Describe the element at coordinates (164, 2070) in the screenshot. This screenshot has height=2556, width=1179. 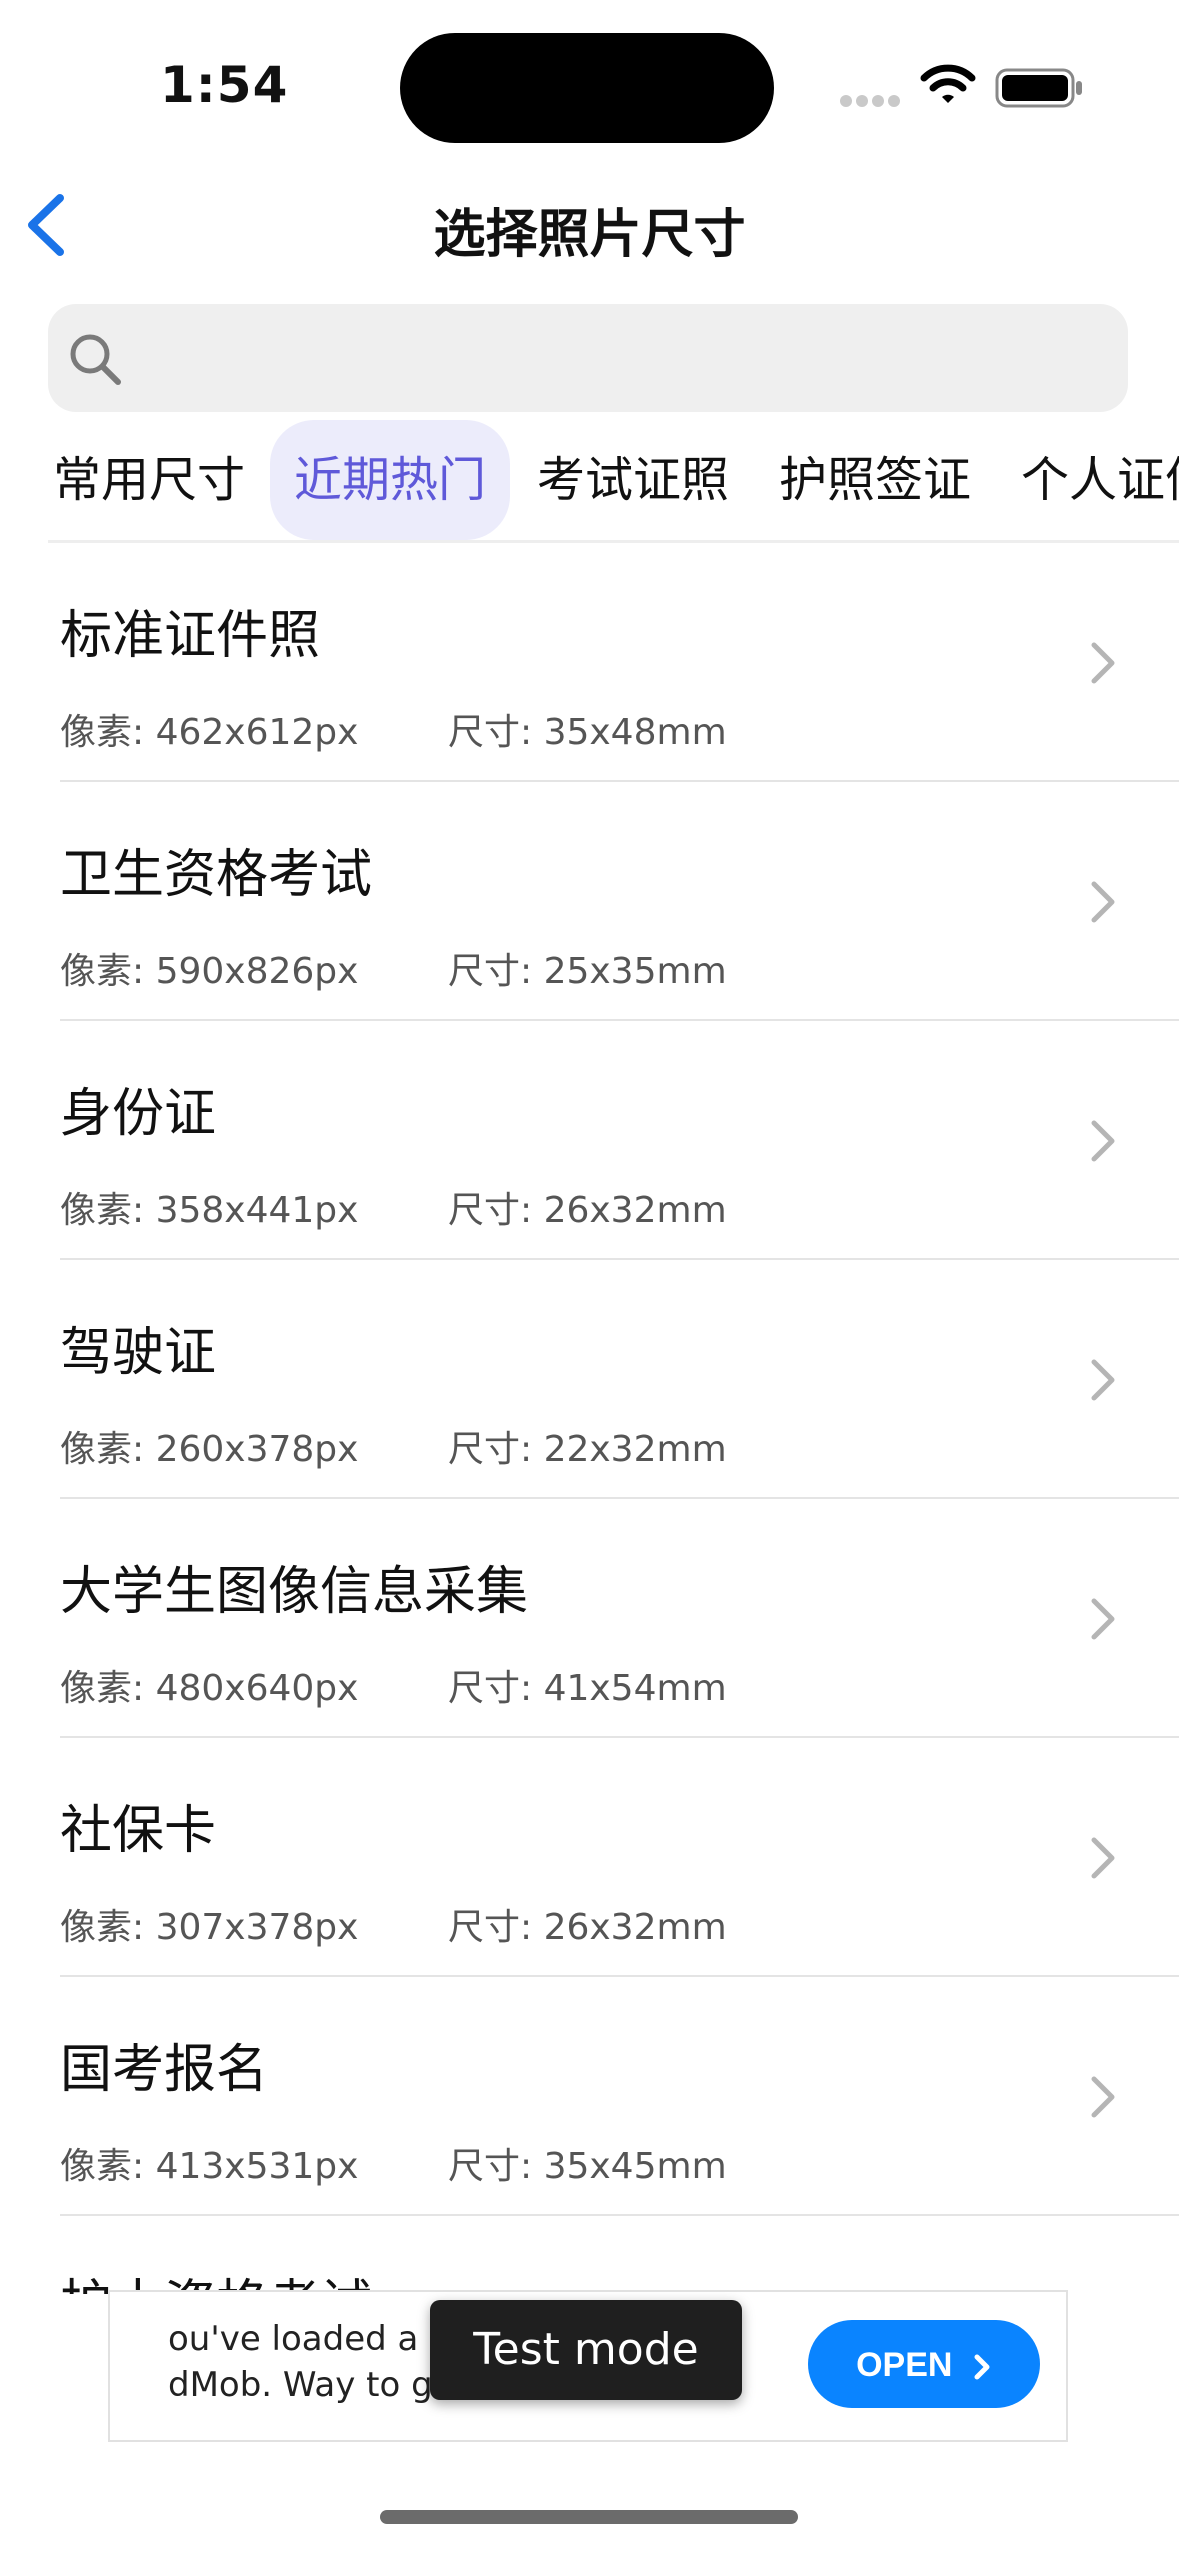
I see `item-name: 国考报名` at that location.